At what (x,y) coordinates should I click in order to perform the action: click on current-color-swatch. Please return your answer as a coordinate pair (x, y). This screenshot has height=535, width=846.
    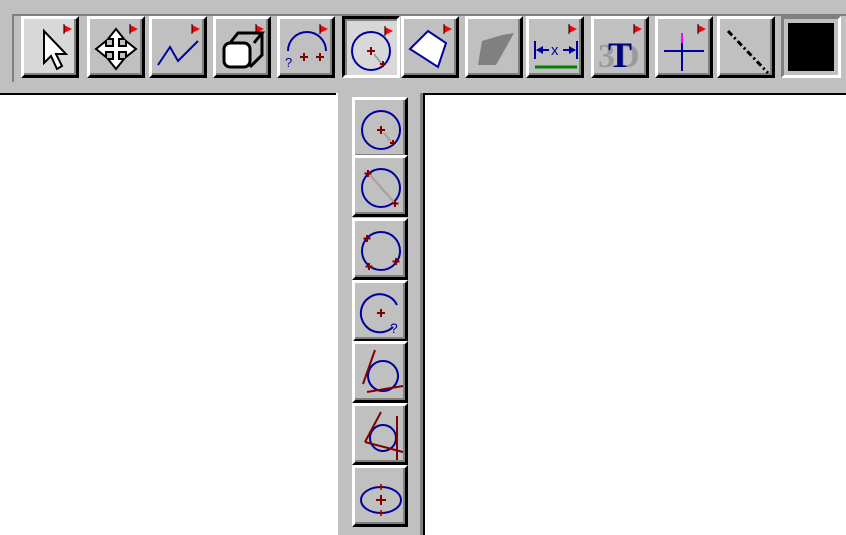
    Looking at the image, I should click on (811, 47).